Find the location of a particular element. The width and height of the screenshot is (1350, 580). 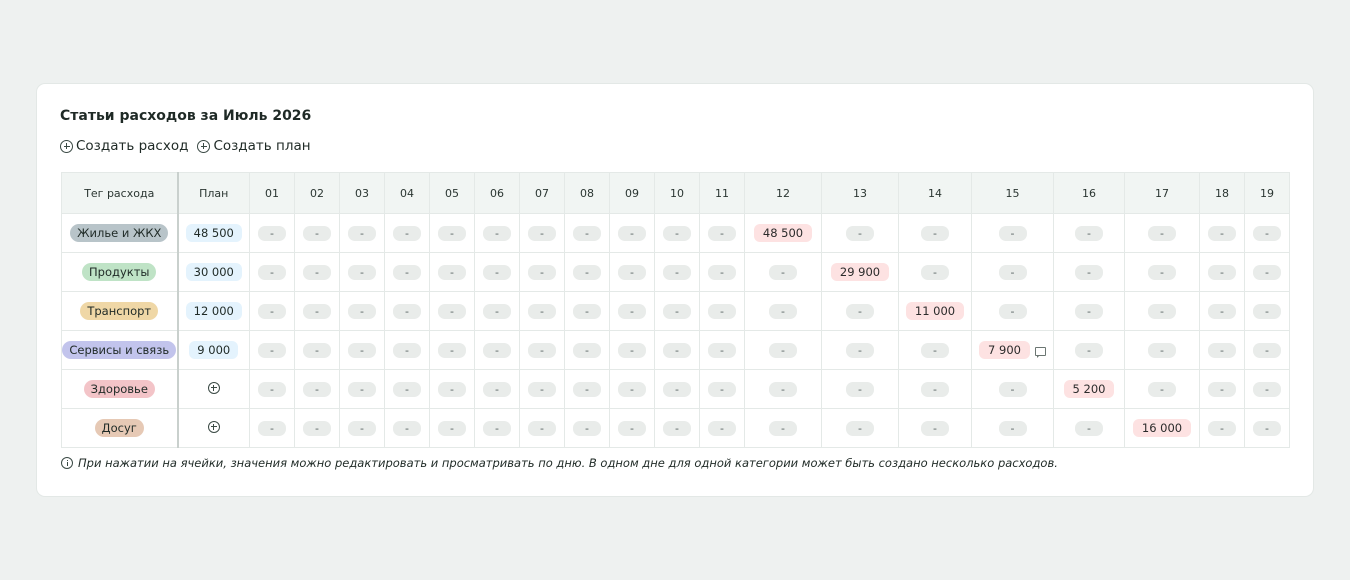

plan-cell: 48 500 is located at coordinates (213, 233).